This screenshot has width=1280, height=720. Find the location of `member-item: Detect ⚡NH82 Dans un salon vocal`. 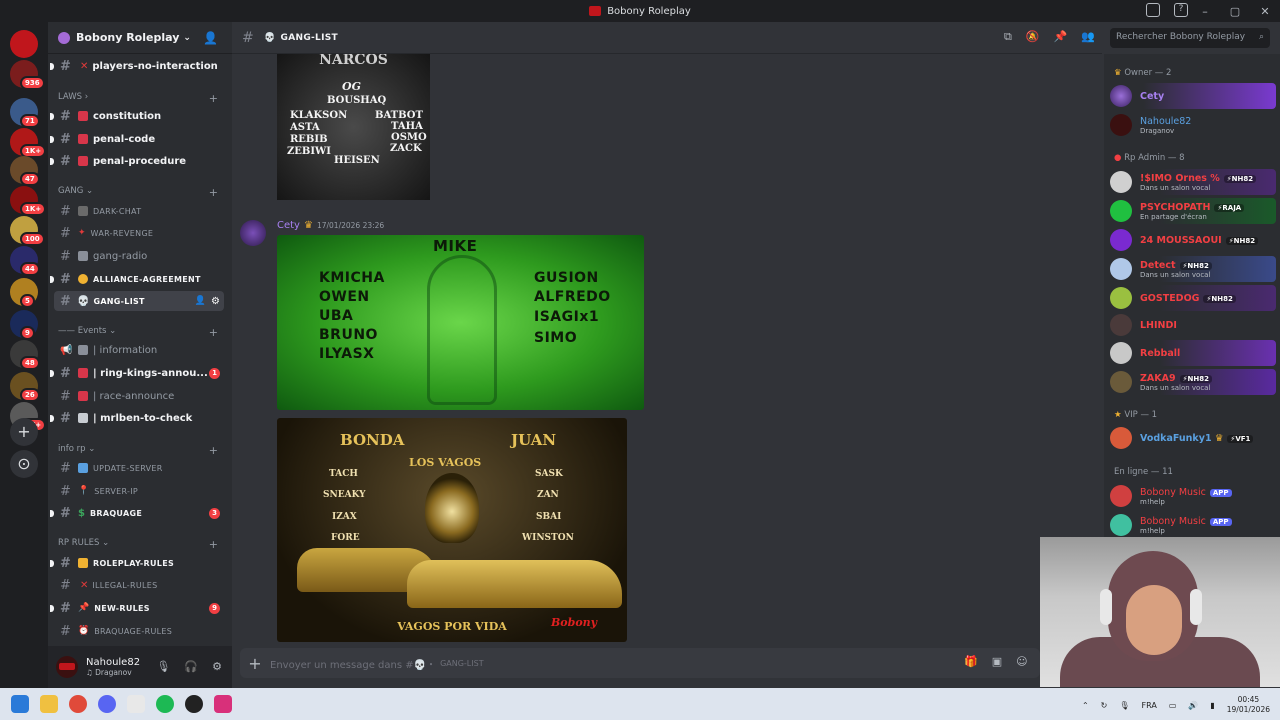

member-item: Detect ⚡NH82 Dans un salon vocal is located at coordinates (1193, 269).